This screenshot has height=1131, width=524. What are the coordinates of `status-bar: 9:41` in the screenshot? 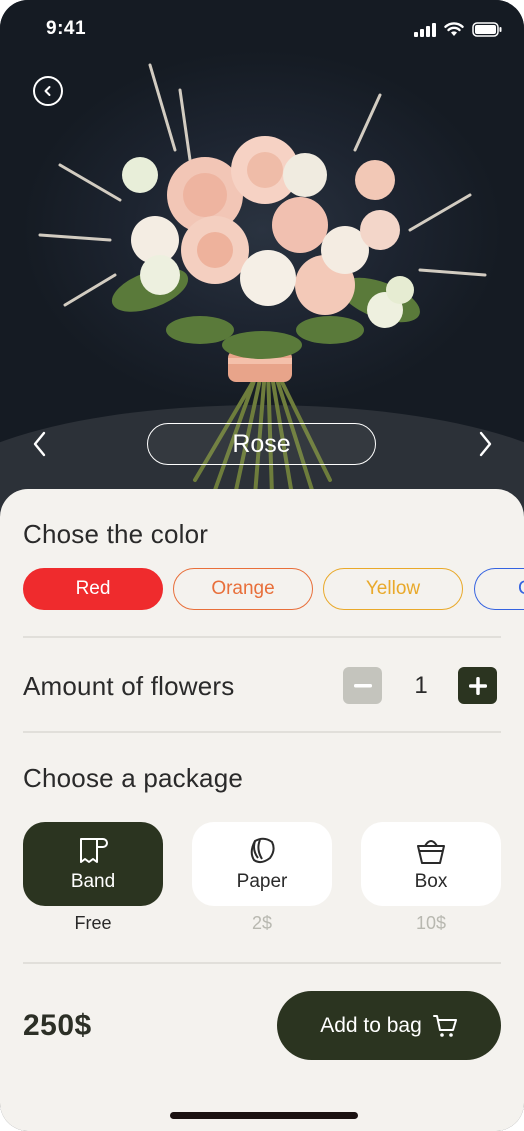 It's located at (262, 30).